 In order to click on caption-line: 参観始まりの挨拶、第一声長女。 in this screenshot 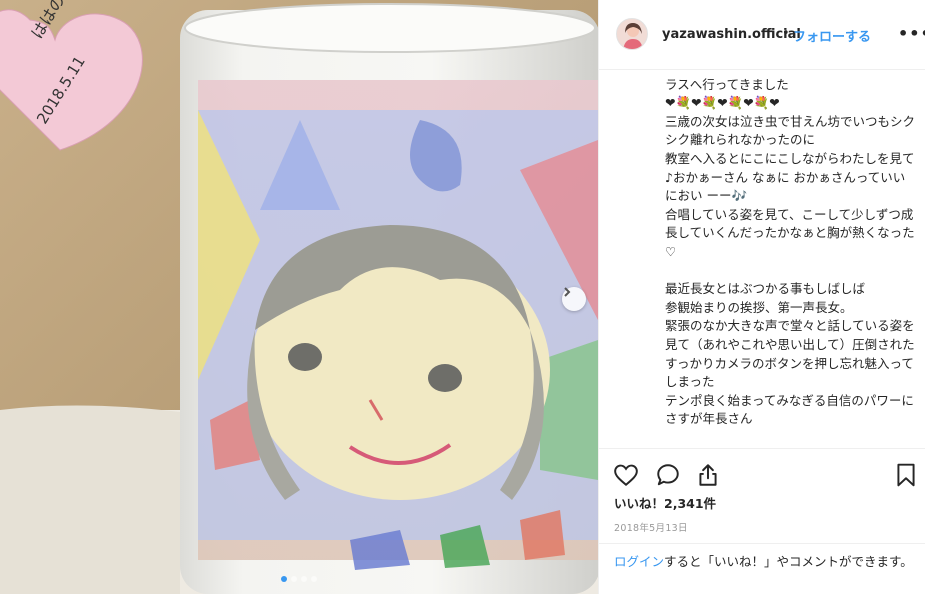, I will do `click(759, 307)`.